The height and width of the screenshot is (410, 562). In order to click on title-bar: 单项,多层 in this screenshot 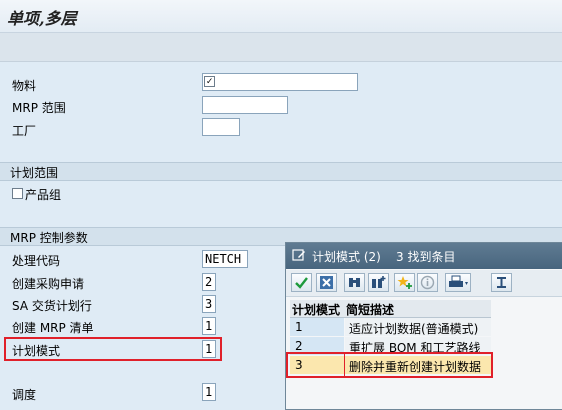, I will do `click(281, 16)`.